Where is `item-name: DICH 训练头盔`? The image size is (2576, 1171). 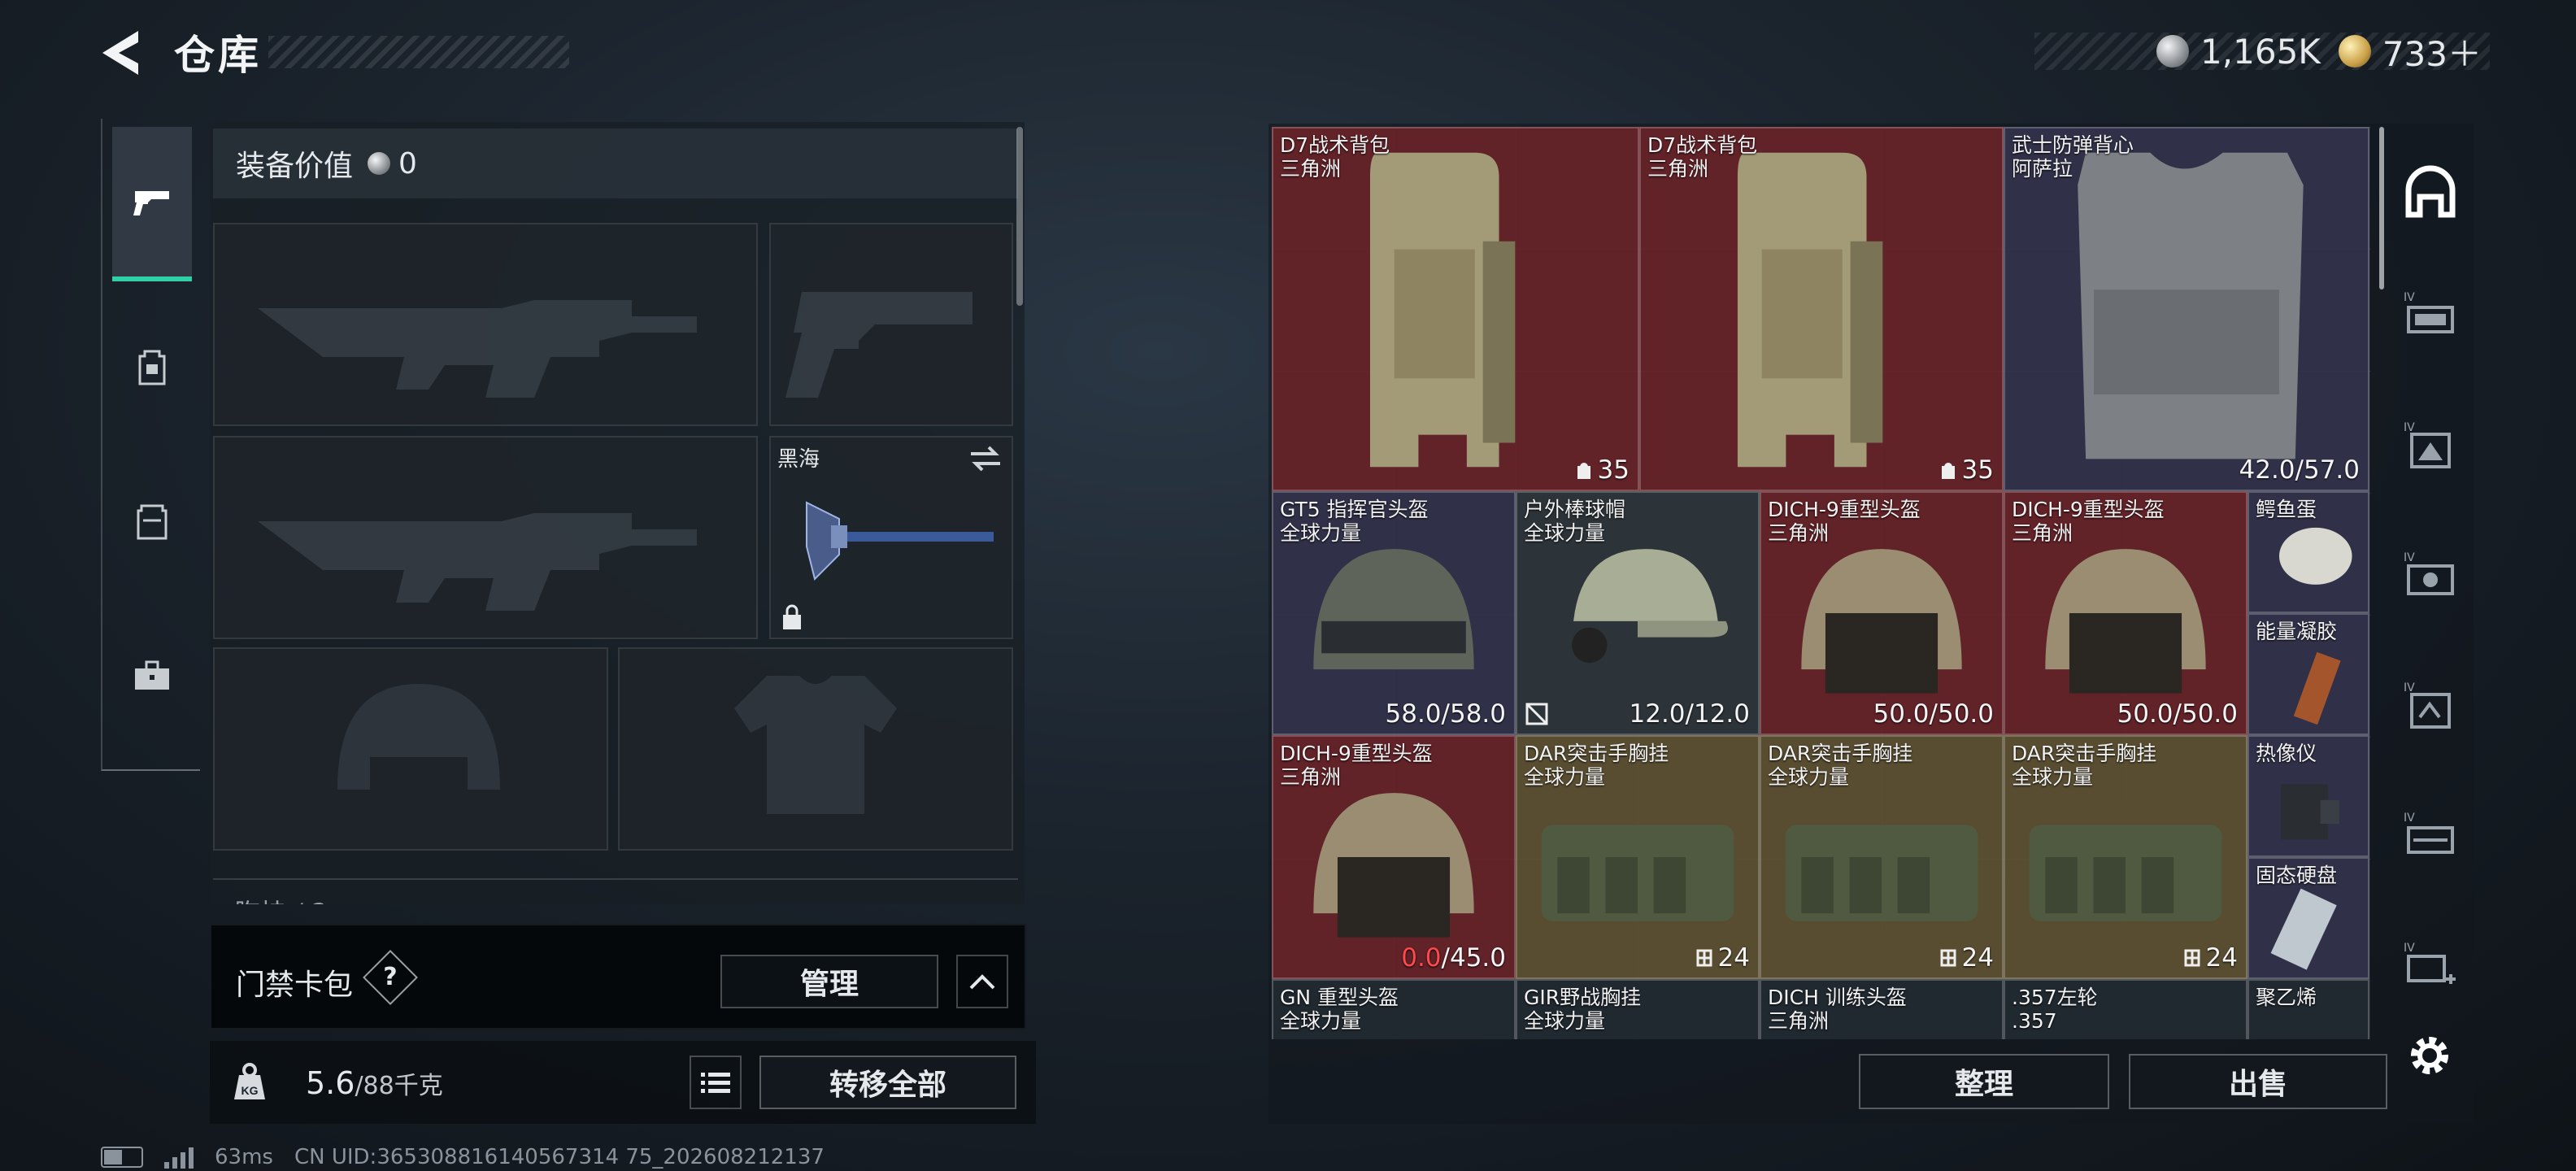 item-name: DICH 训练头盔 is located at coordinates (1838, 998).